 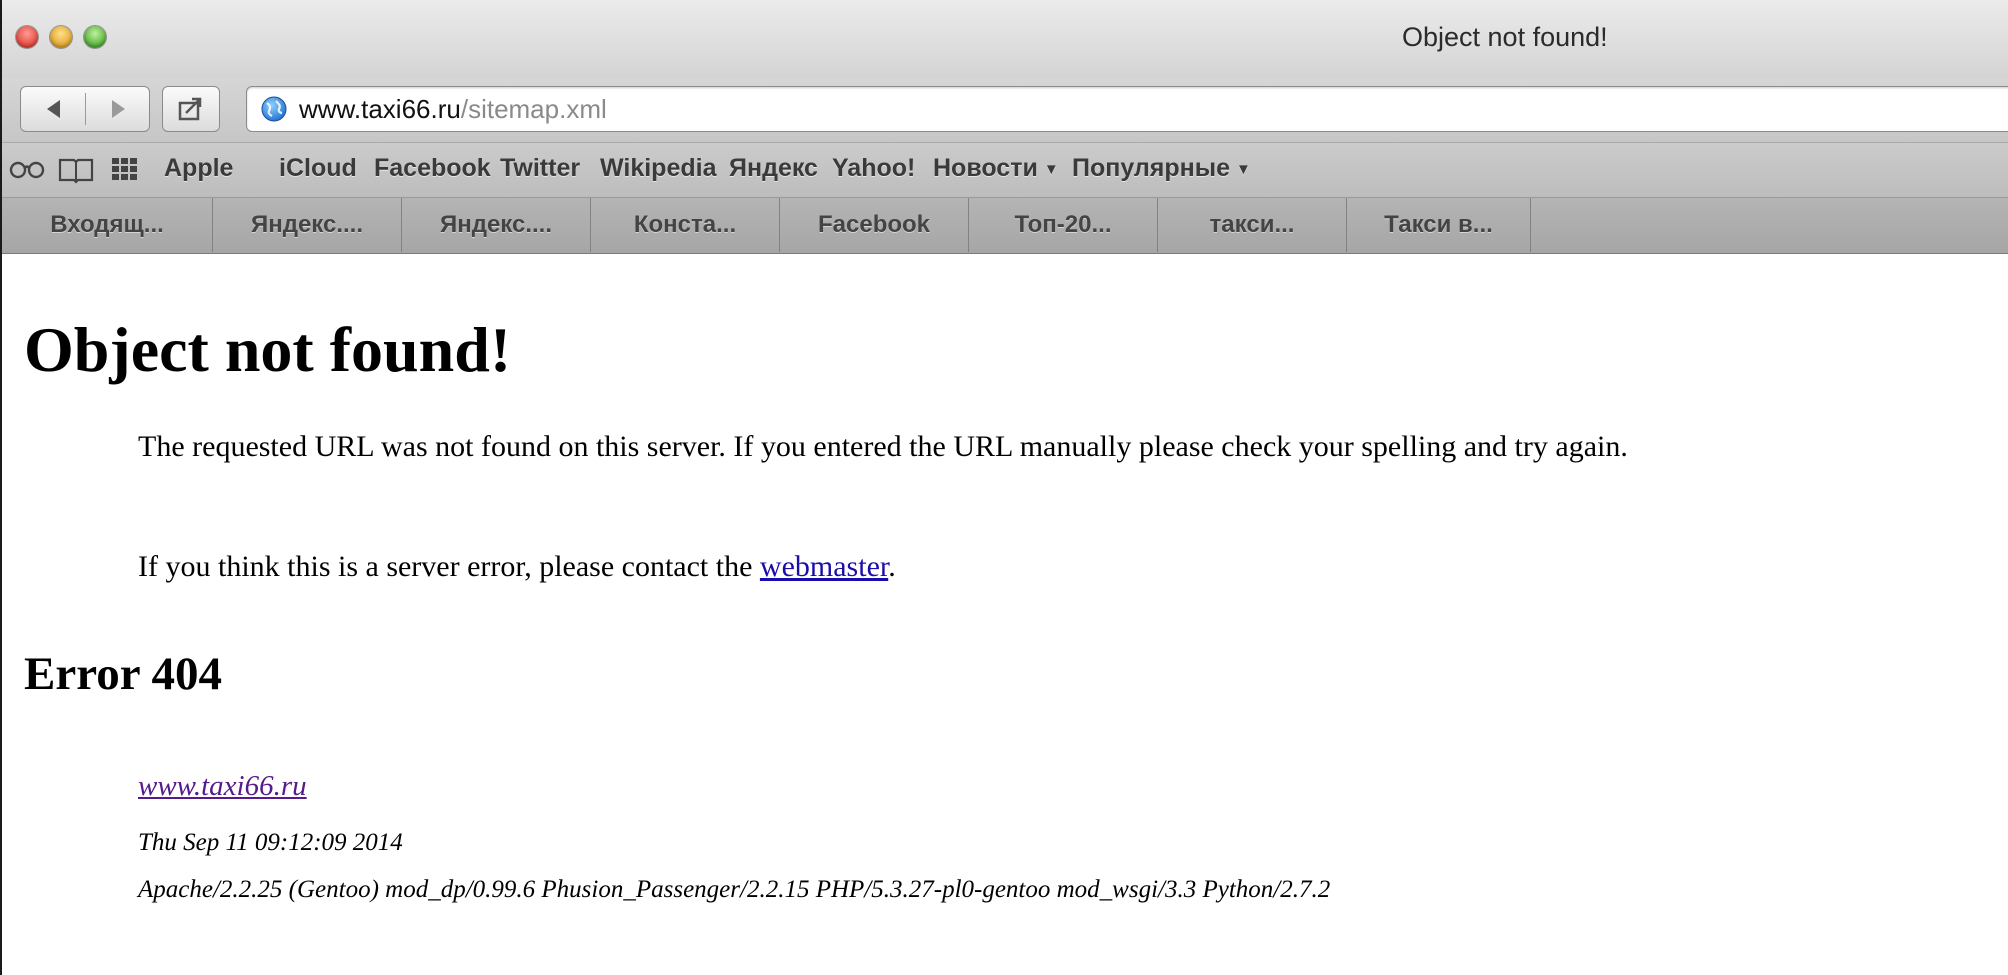 What do you see at coordinates (123, 674) in the screenshot?
I see `error-code-heading: Error 404` at bounding box center [123, 674].